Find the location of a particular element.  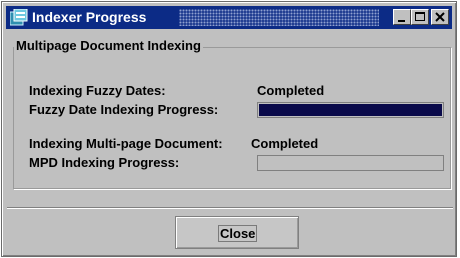

group-title: Multipage Document Indexing is located at coordinates (108, 46).